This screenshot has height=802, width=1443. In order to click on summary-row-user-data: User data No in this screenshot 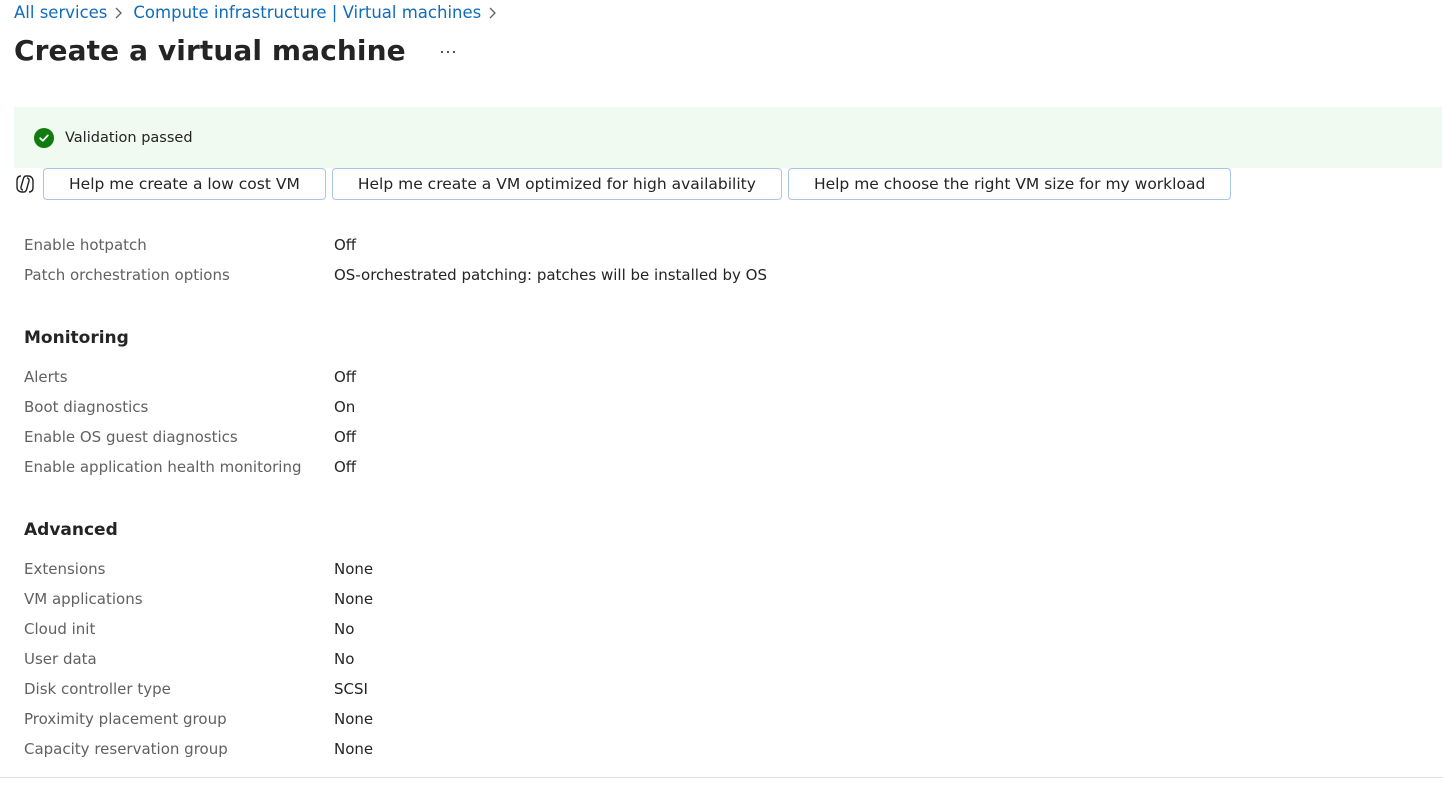, I will do `click(189, 659)`.